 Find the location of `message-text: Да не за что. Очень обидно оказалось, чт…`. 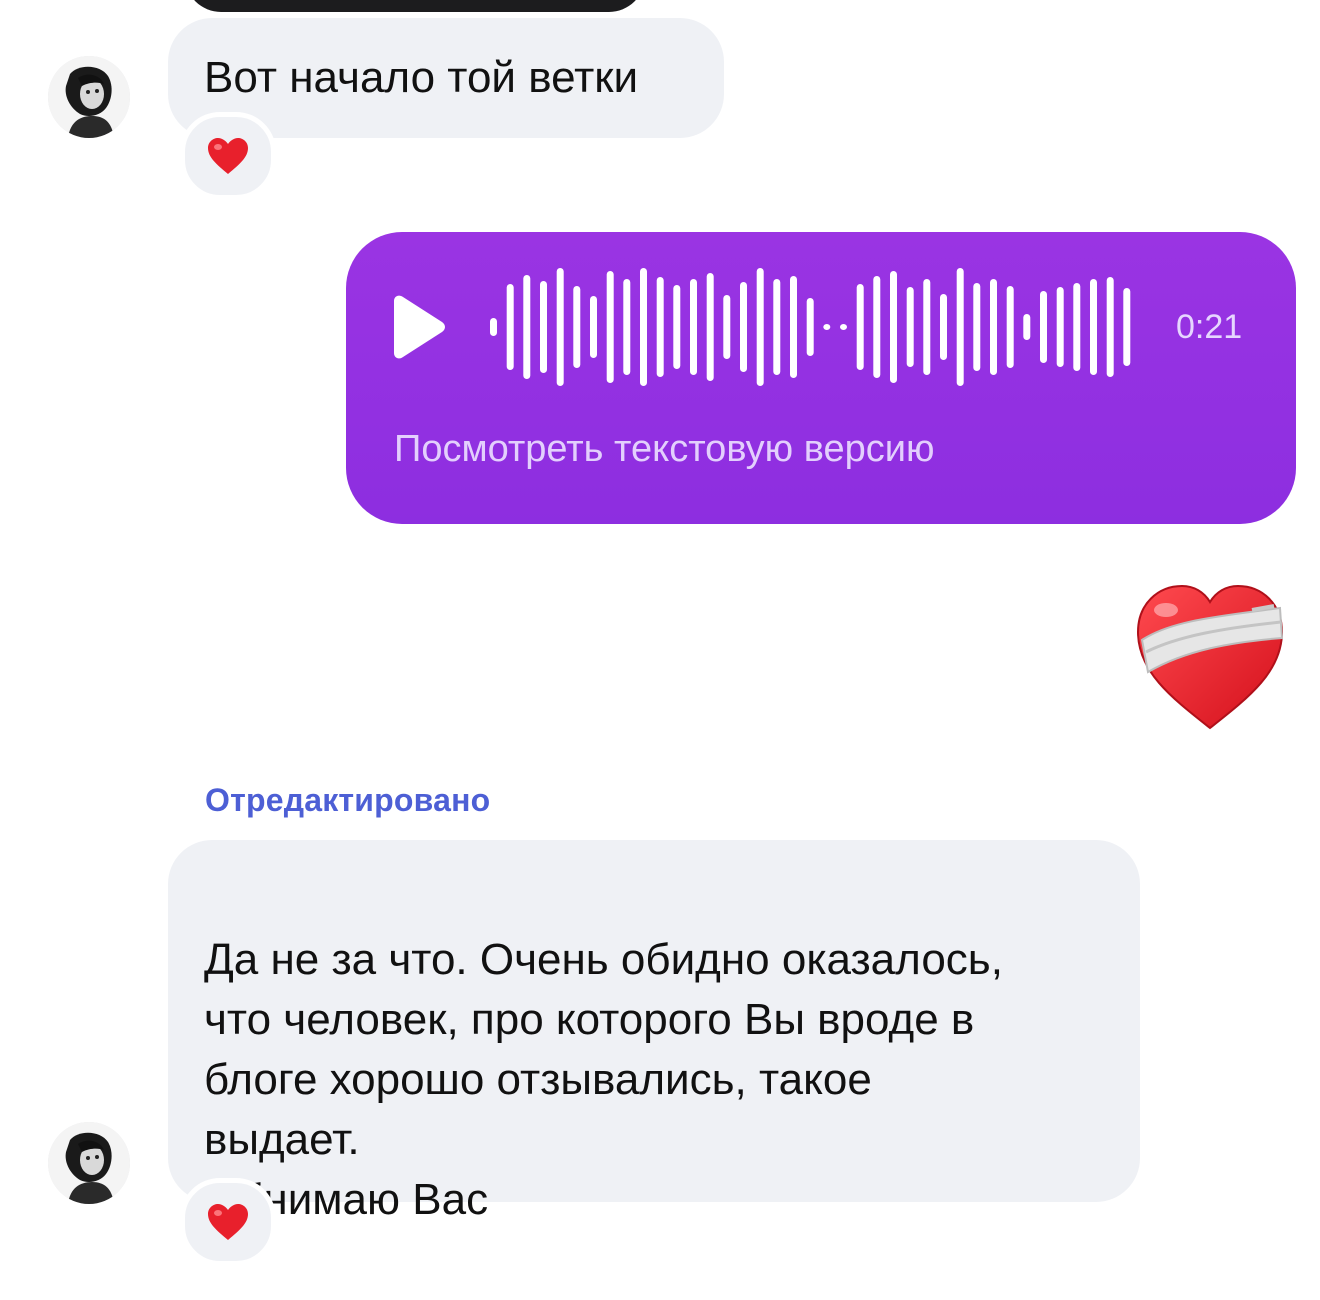

message-text: Да не за что. Очень обидно оказалось, чт… is located at coordinates (603, 1079).